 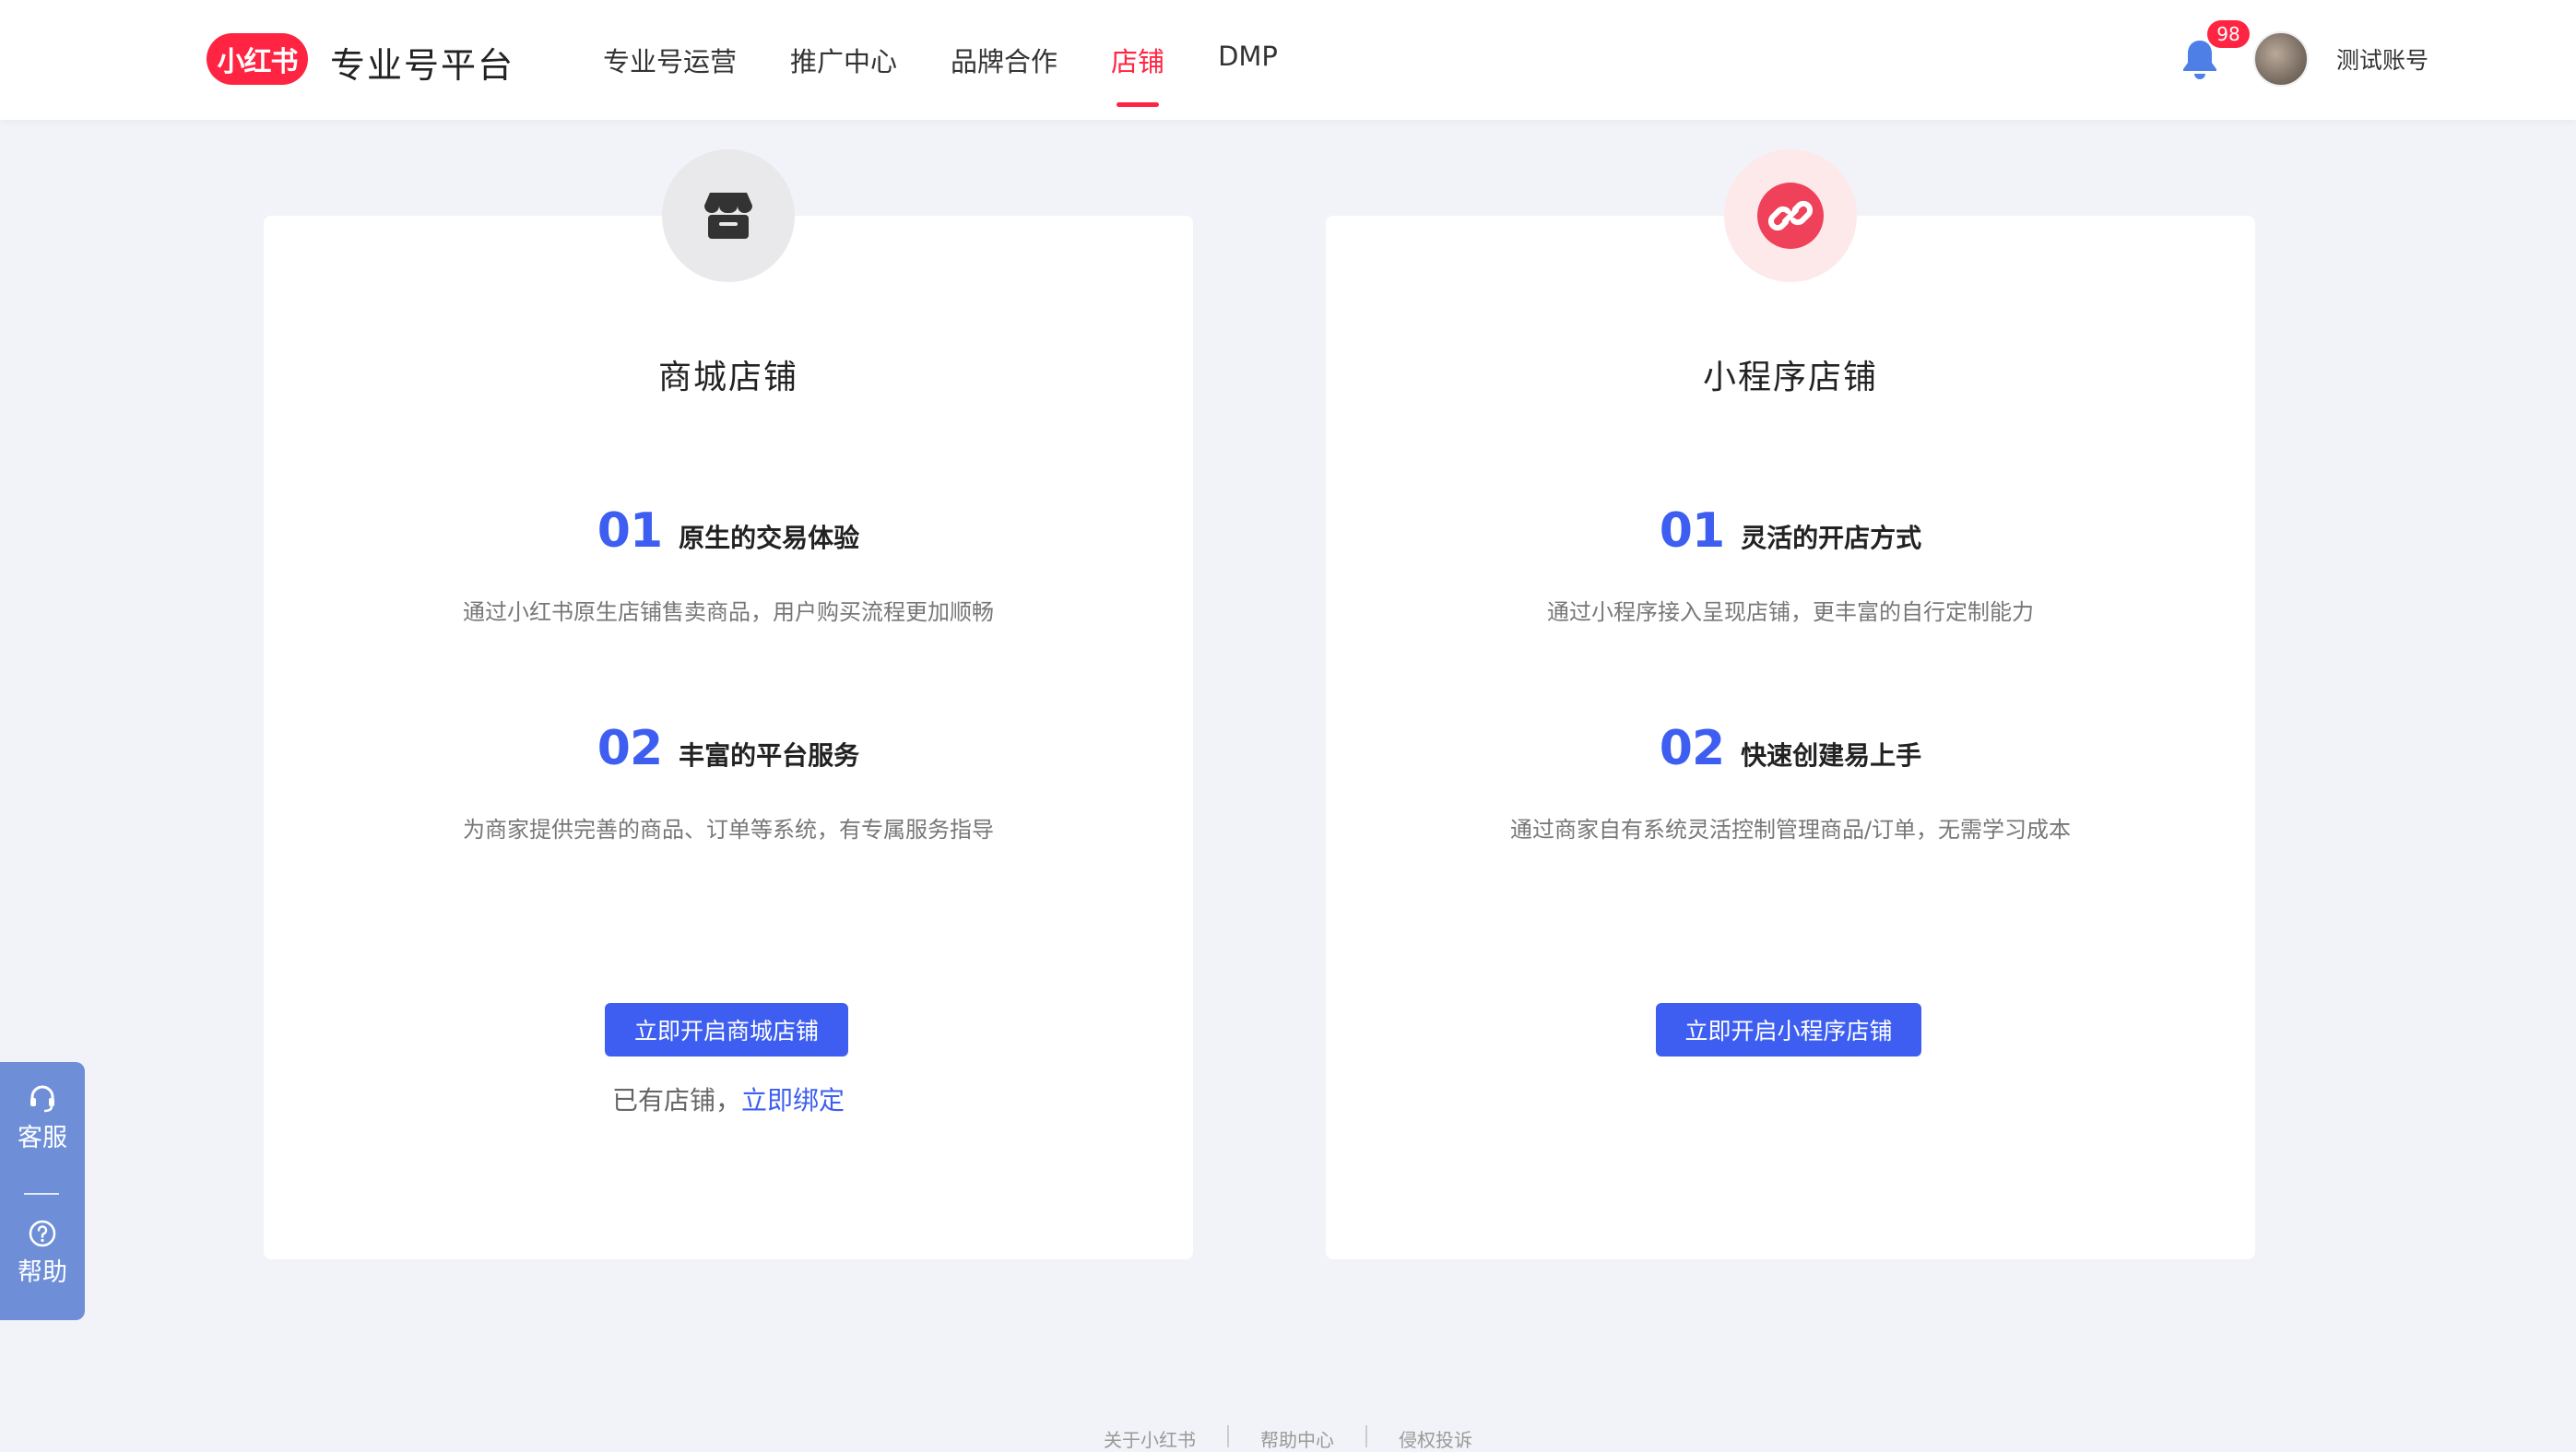 I want to click on link-icon-circle, so click(x=1790, y=215).